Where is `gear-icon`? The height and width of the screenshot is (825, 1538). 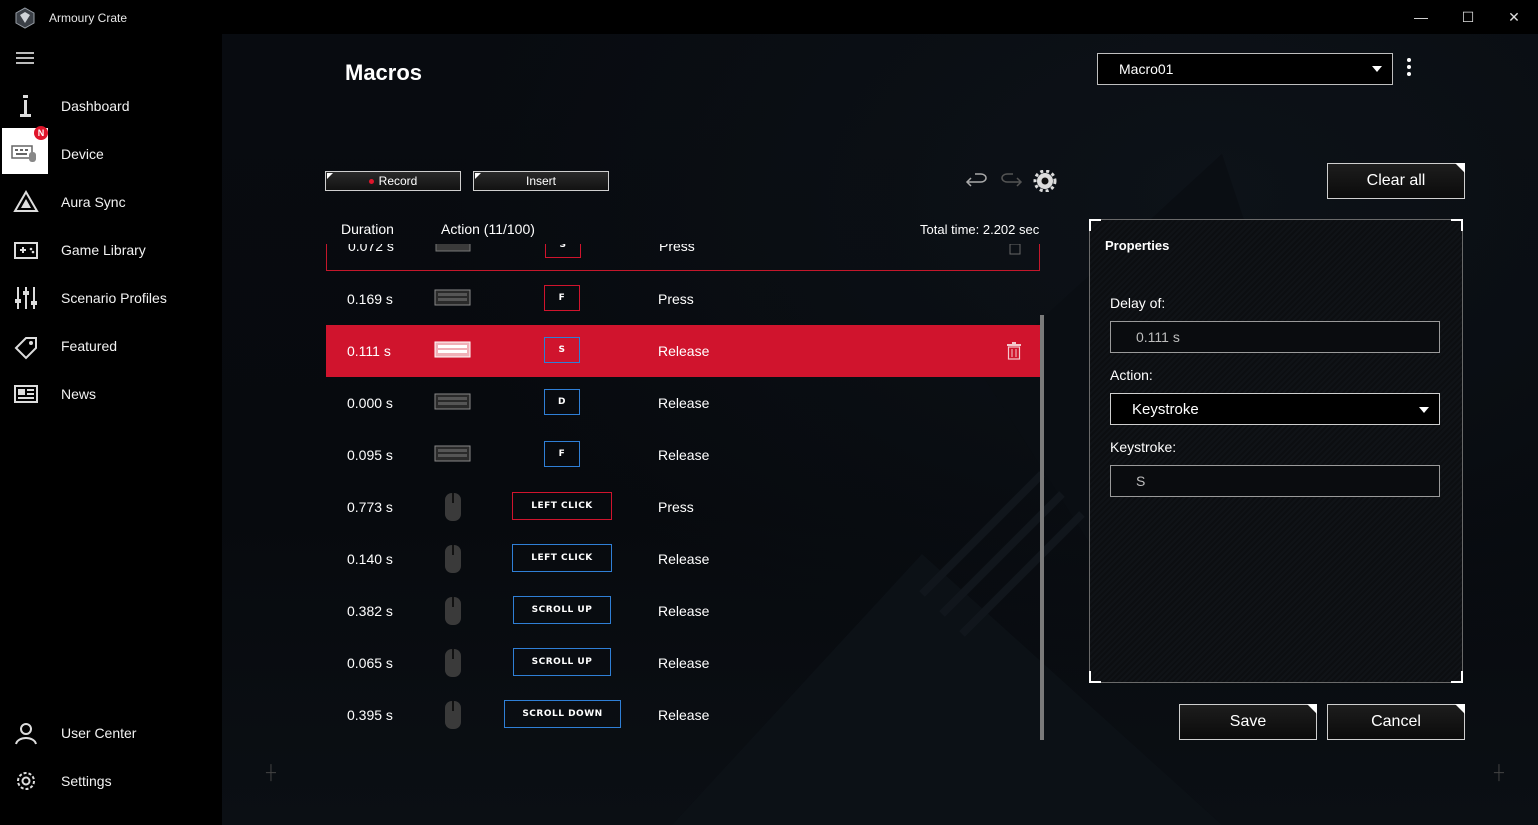 gear-icon is located at coordinates (26, 781).